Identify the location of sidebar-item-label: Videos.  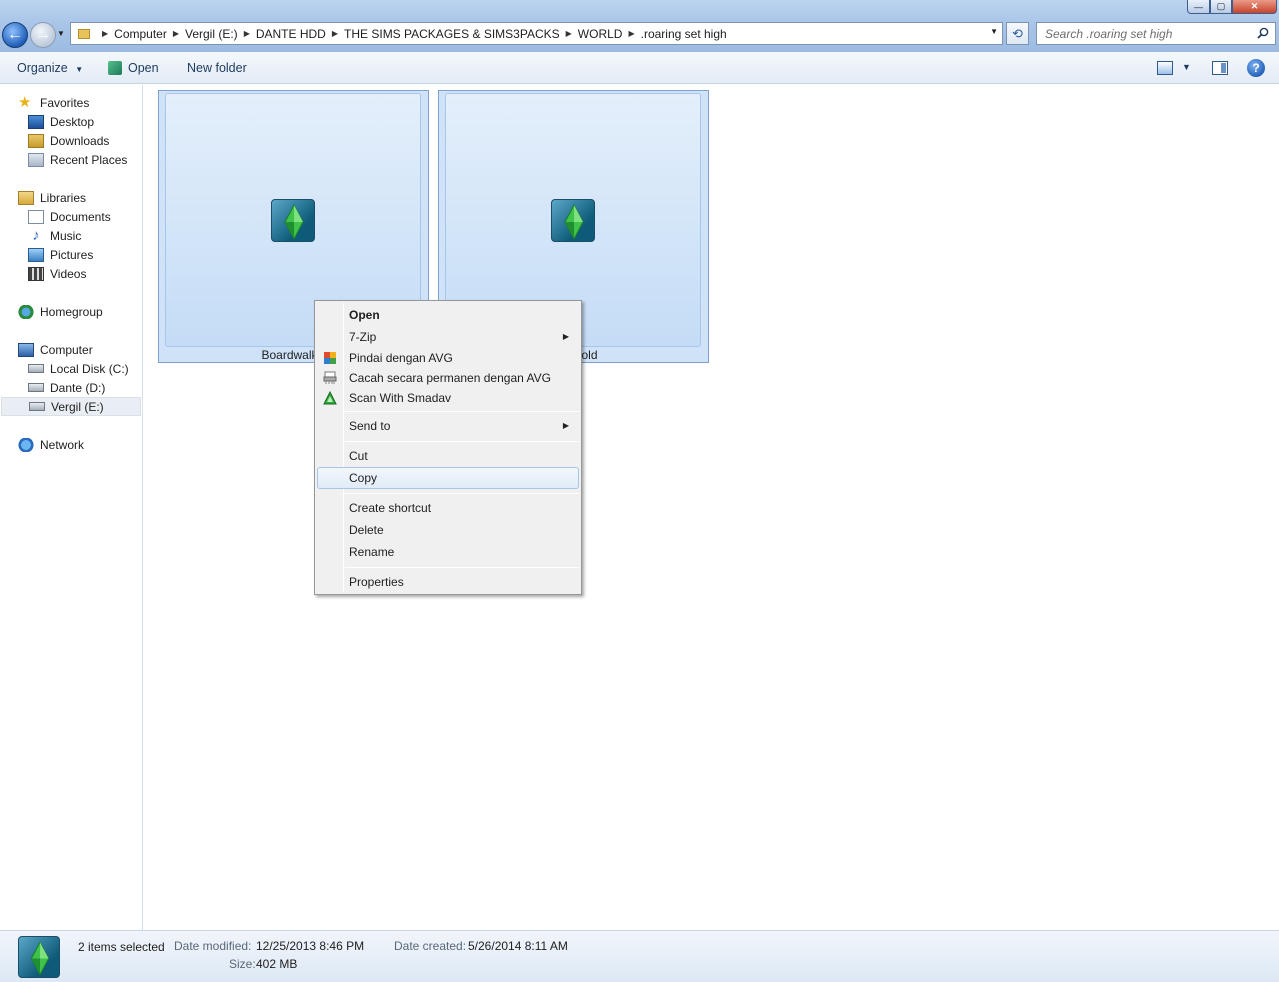
(68, 273).